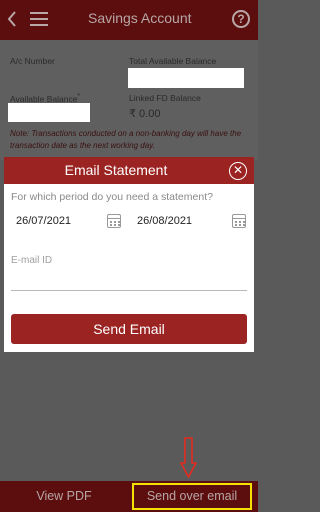  Describe the element at coordinates (165, 98) in the screenshot. I see `linked-fd-label: Linked FD Balance` at that location.